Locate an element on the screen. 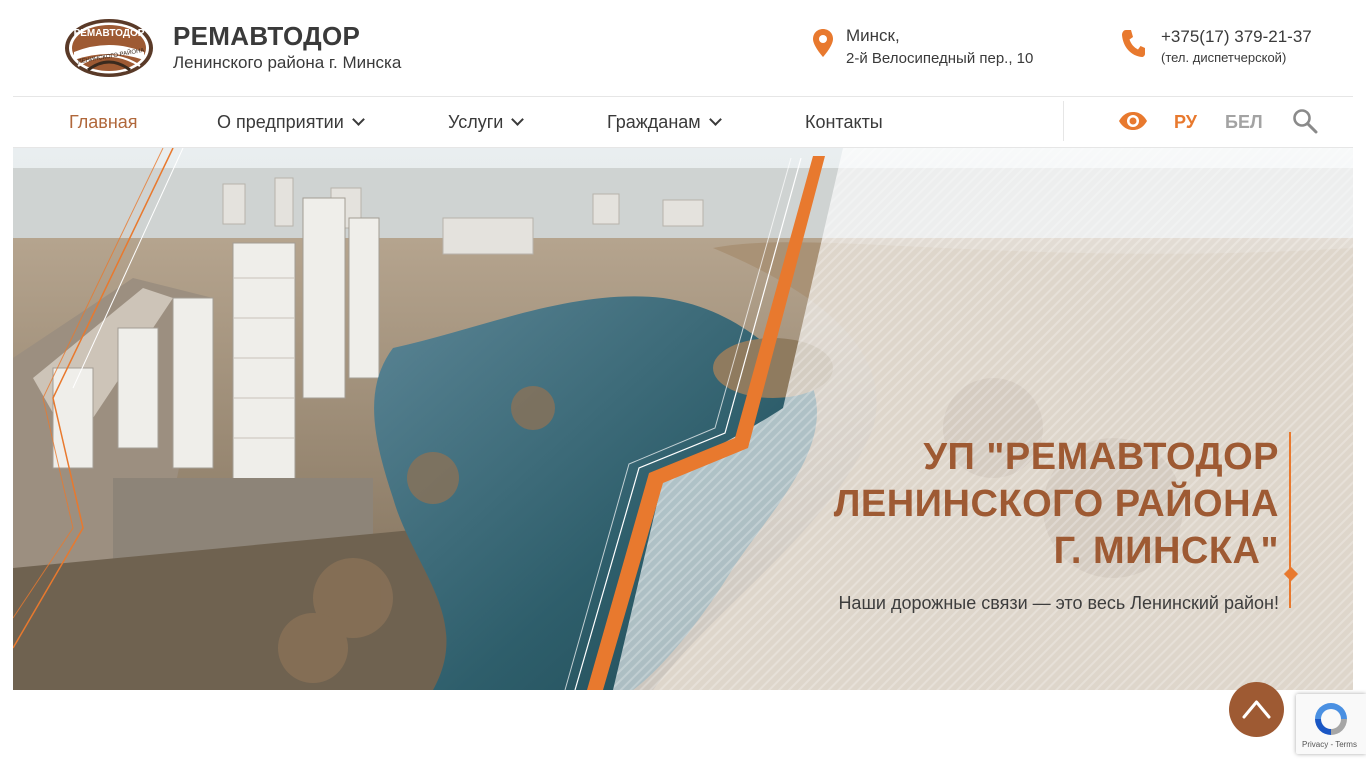  hero-title-line3: Г. МИНСКА" is located at coordinates (1166, 551).